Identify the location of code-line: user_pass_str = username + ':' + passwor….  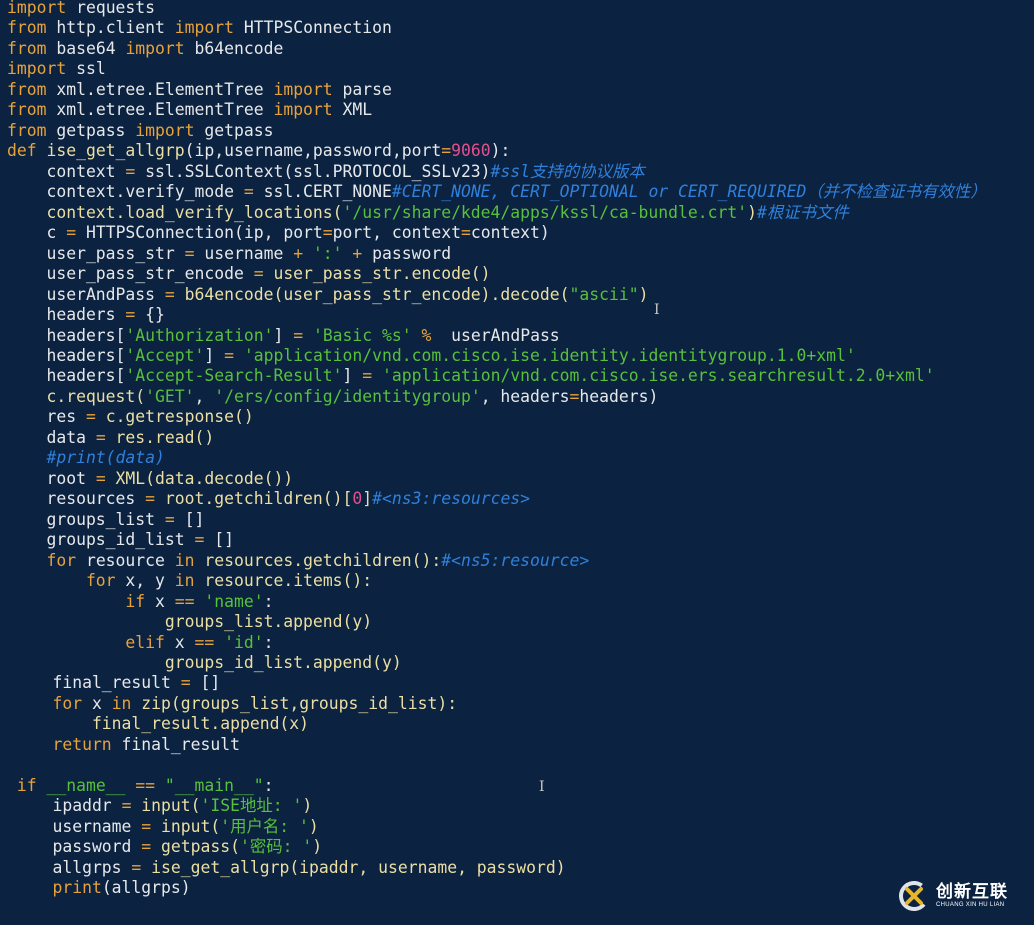
(520, 254).